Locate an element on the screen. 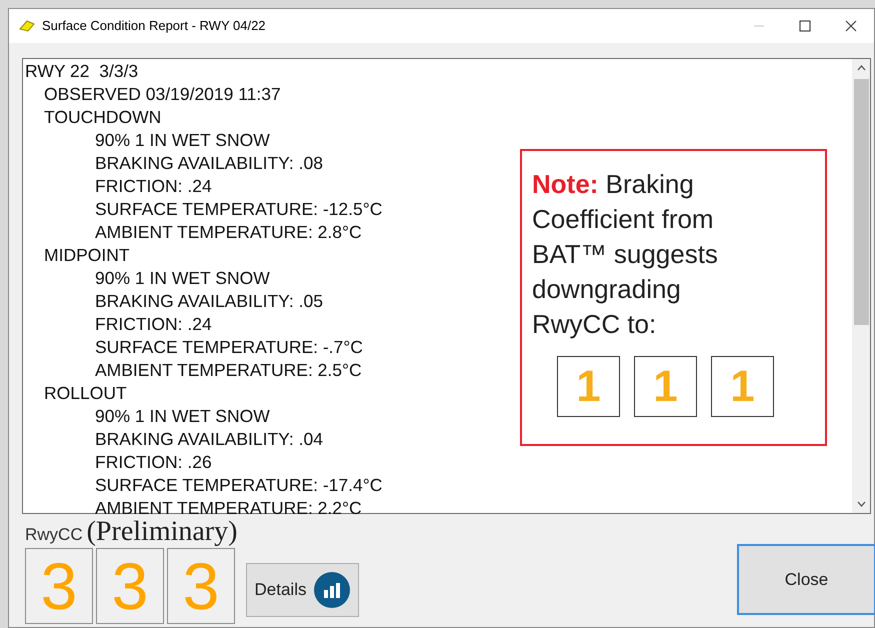  report-line: OBSERVED 03/19/2019 11:37 is located at coordinates (162, 94).